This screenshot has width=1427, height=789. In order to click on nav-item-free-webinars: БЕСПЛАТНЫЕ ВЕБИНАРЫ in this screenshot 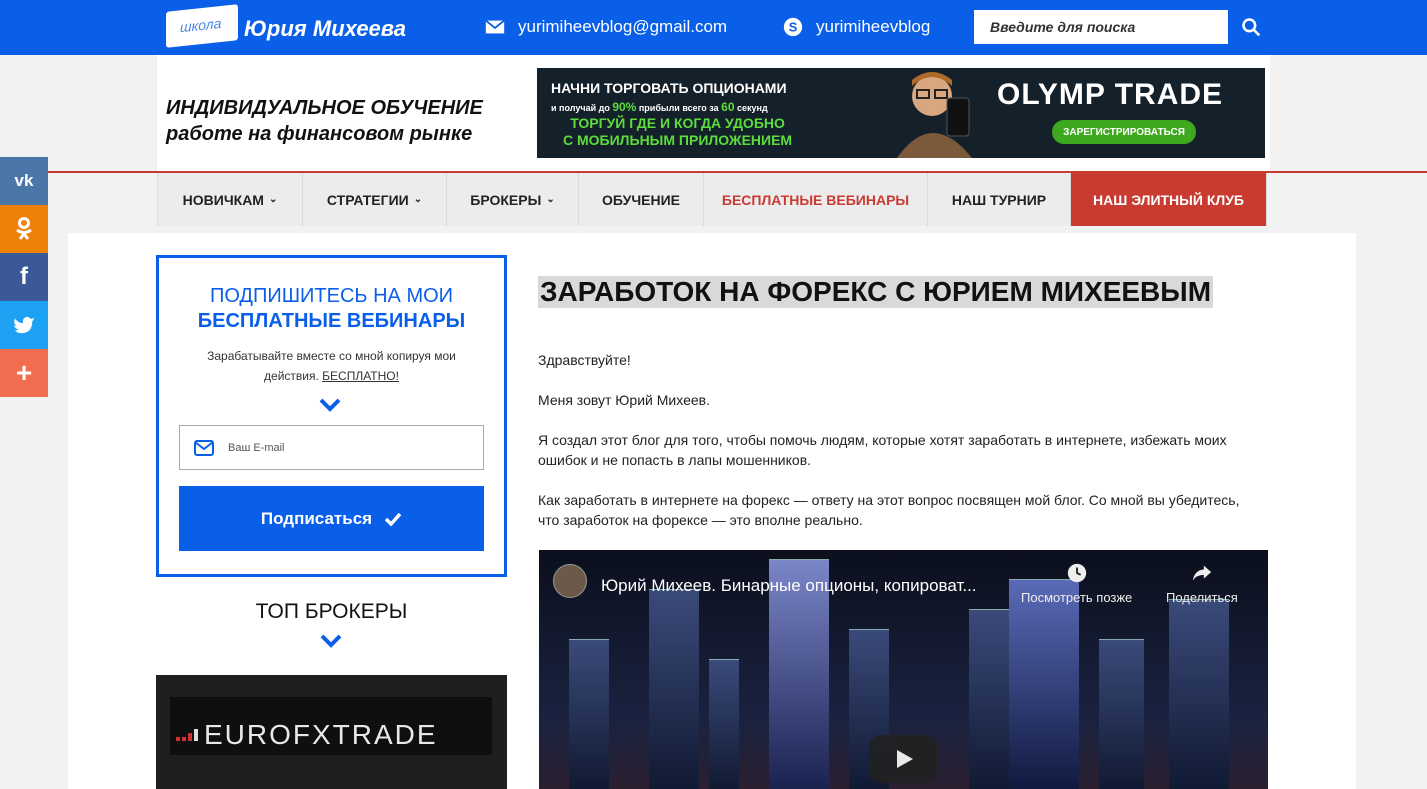, I will do `click(816, 199)`.